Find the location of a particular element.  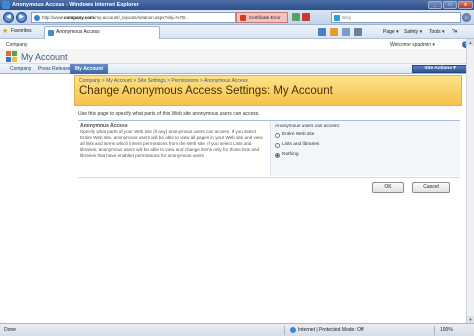

status-text: Done is located at coordinates (10, 330).